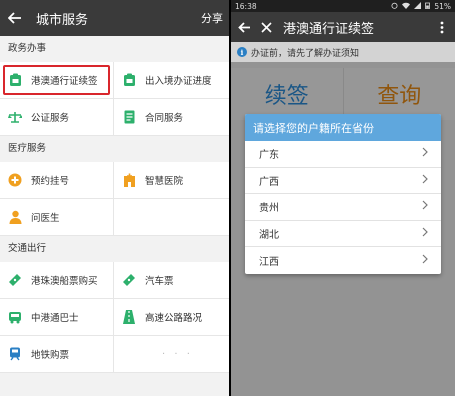 This screenshot has height=396, width=455. Describe the element at coordinates (114, 149) in the screenshot. I see `section-title-medical: 医疗服务` at that location.